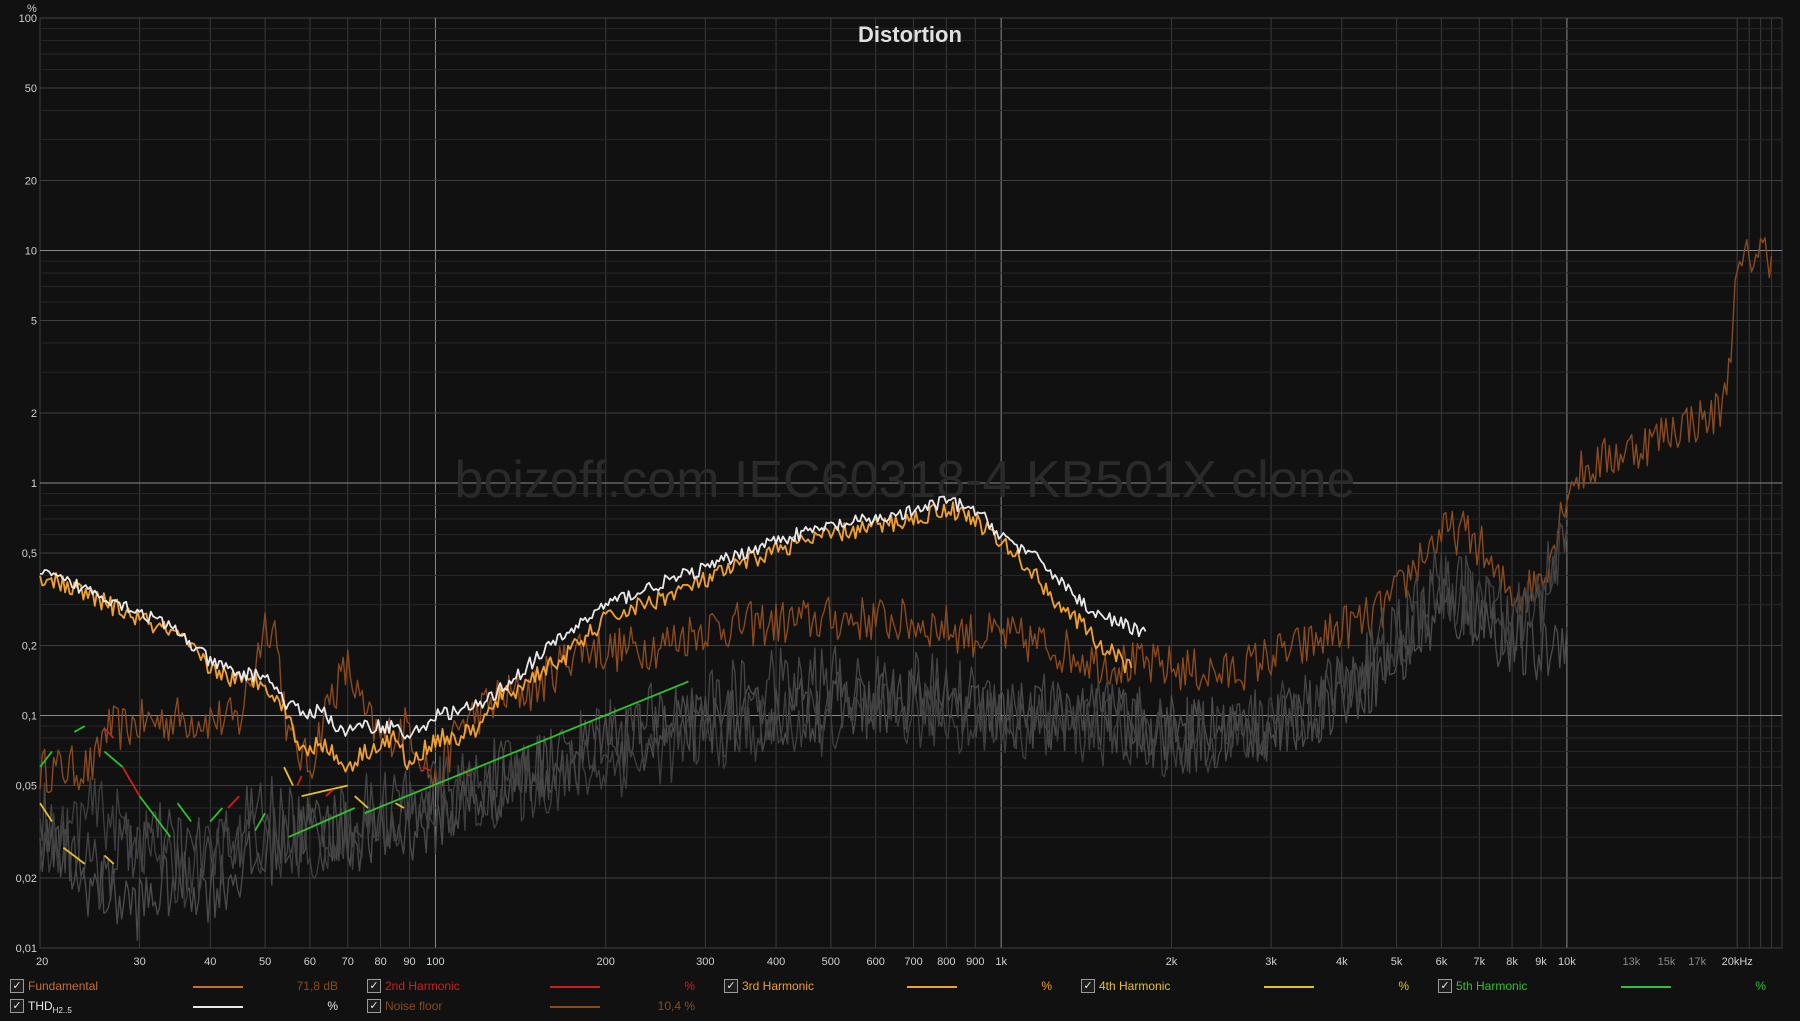 Image resolution: width=1800 pixels, height=1021 pixels. I want to click on x-tick-label: 200, so click(606, 962).